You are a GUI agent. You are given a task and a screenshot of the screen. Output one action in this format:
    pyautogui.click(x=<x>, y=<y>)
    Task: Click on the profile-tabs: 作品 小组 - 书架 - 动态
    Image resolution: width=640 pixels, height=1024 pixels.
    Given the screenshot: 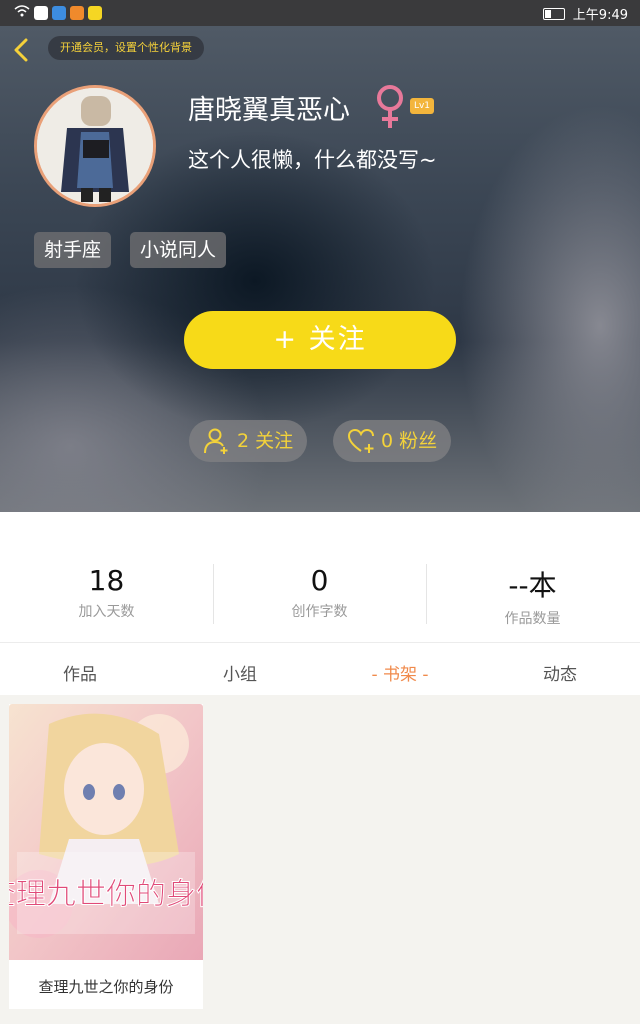 What is the action you would take?
    pyautogui.click(x=320, y=668)
    